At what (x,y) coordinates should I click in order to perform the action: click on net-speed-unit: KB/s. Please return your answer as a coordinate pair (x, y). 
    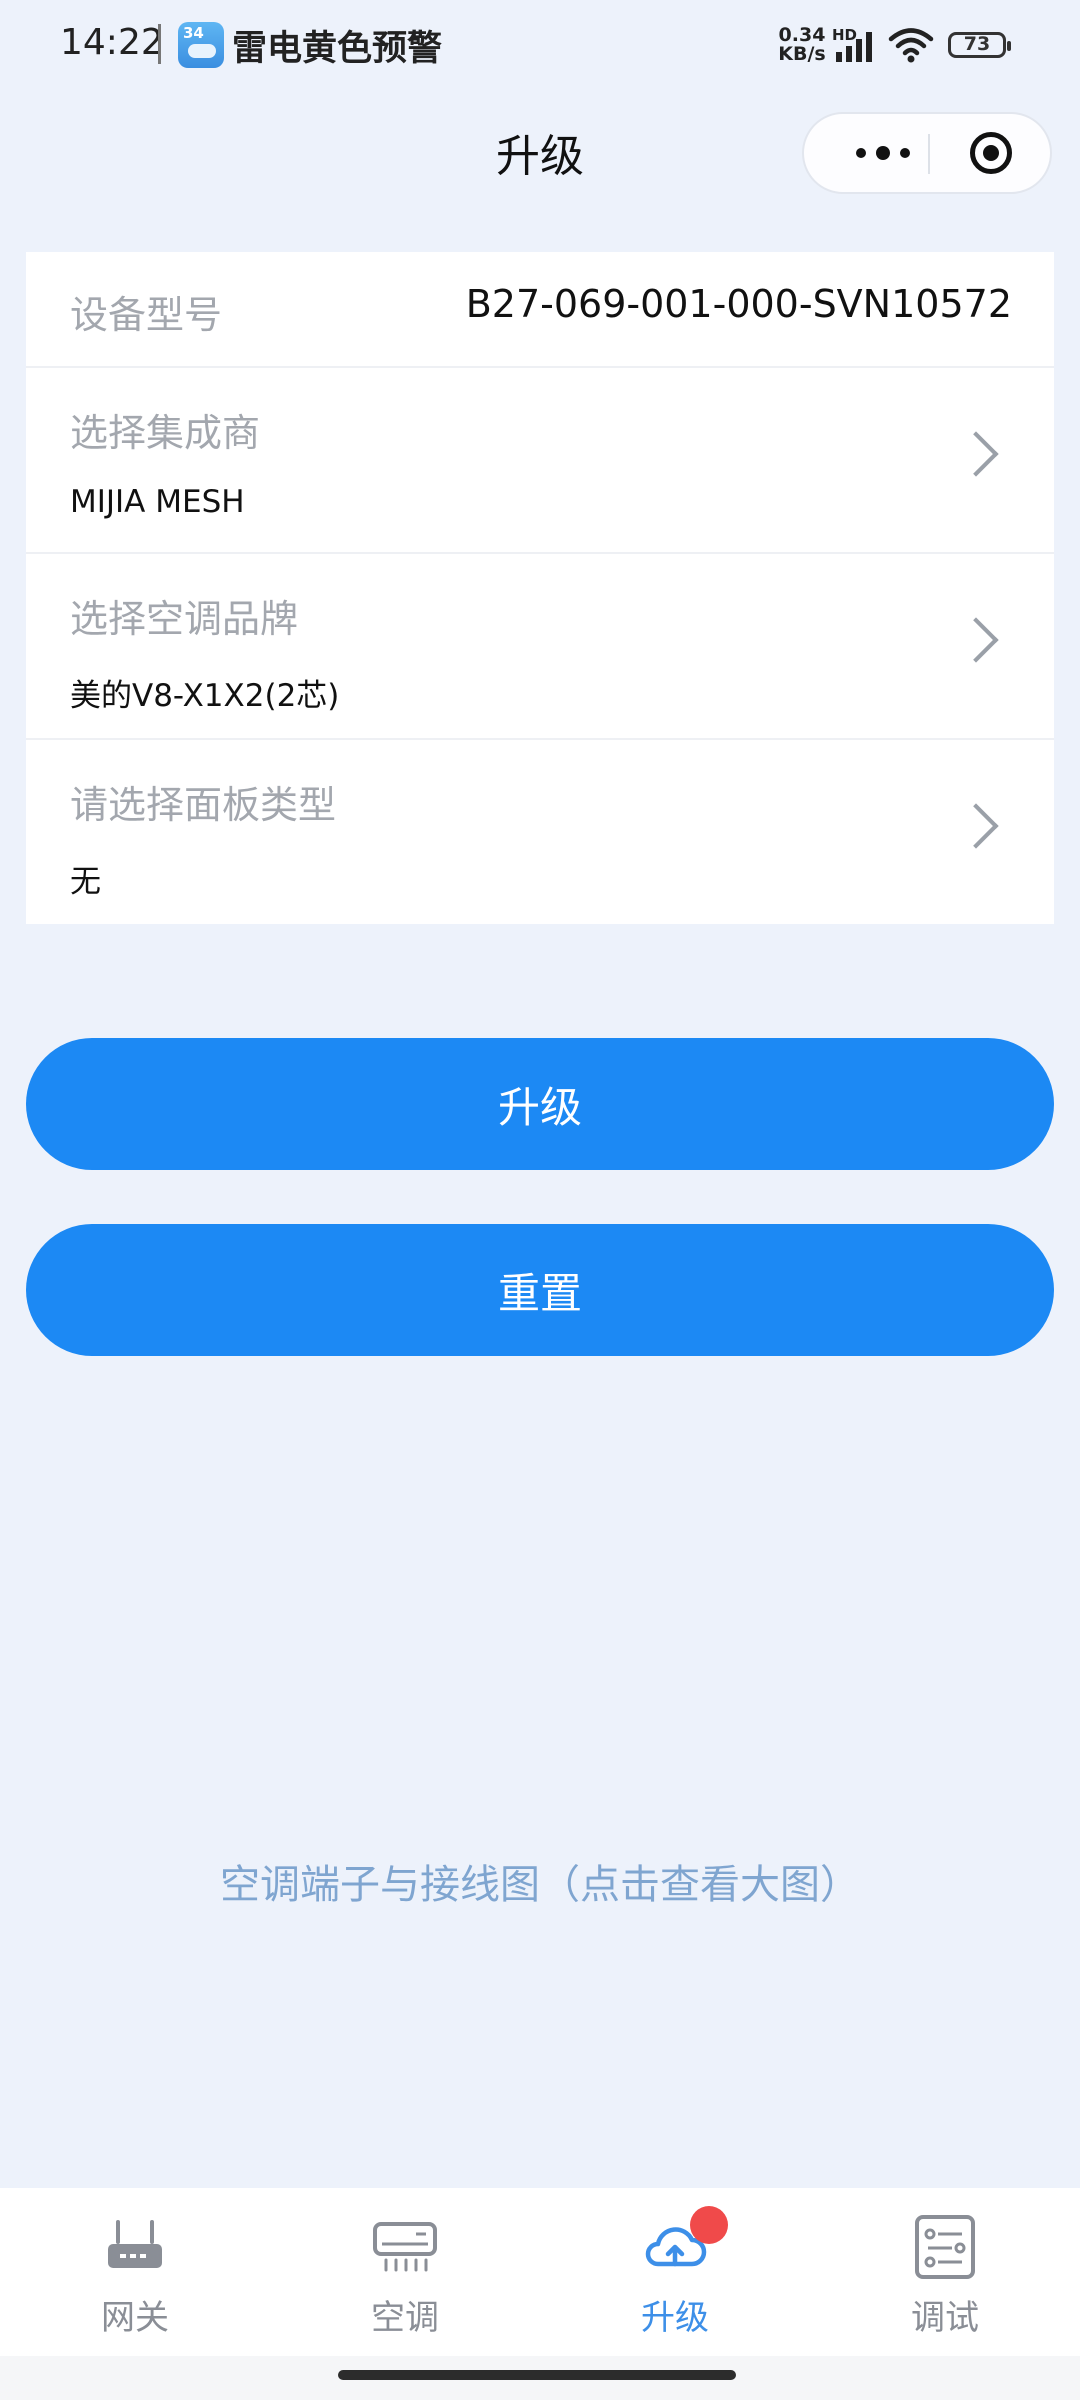
    Looking at the image, I should click on (802, 54).